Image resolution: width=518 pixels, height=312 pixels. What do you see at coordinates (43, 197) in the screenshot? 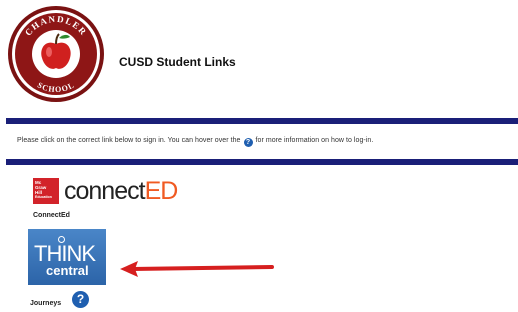
I see `mh-badge-line: Education` at bounding box center [43, 197].